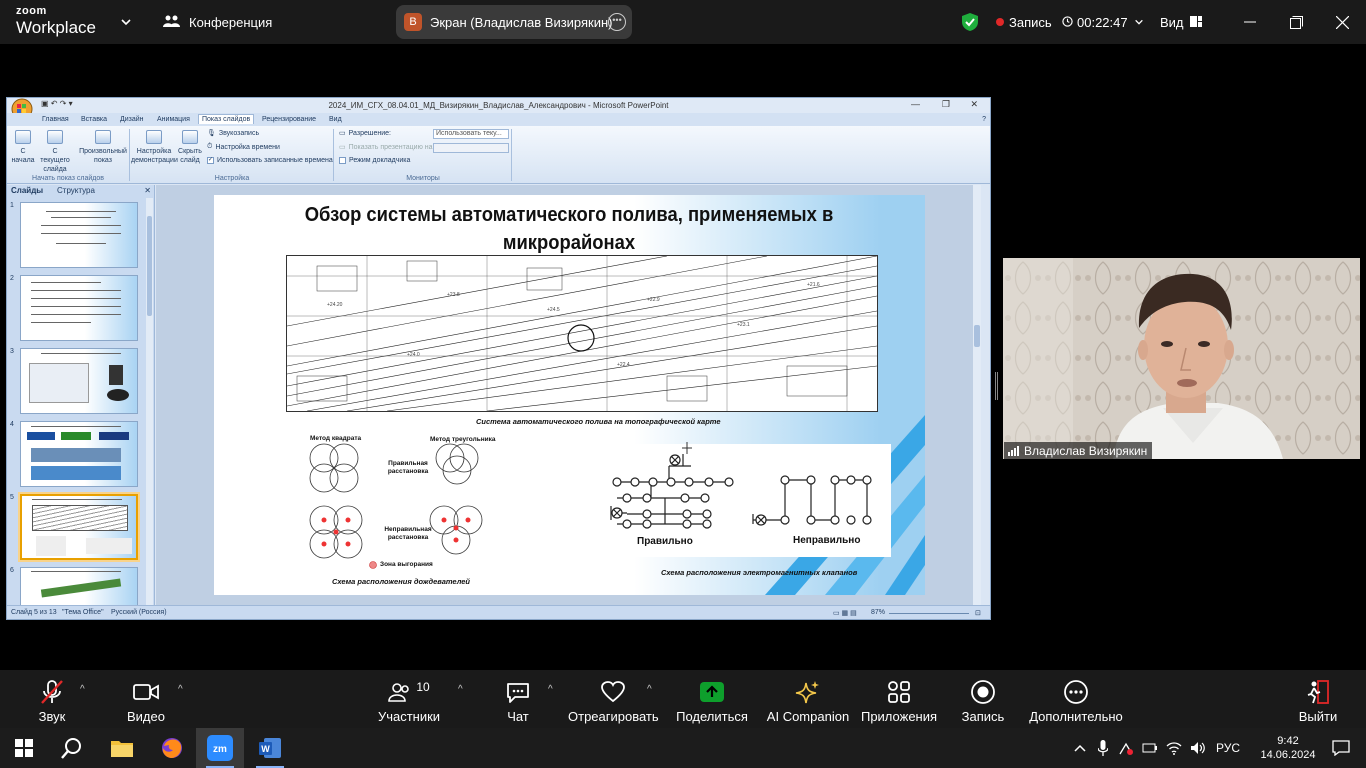 The image size is (1366, 768). I want to click on leave-door-icon, so click(1318, 692).